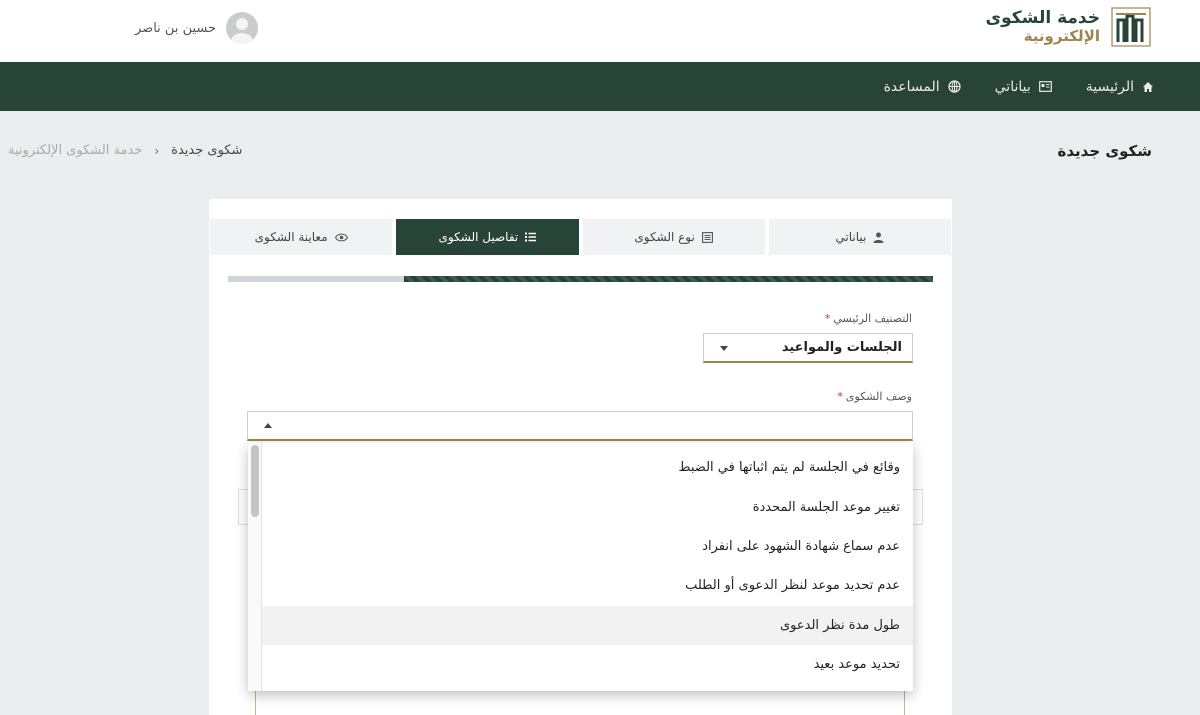 This screenshot has height=715, width=1200. Describe the element at coordinates (1131, 27) in the screenshot. I see `logo-mark-icon` at that location.